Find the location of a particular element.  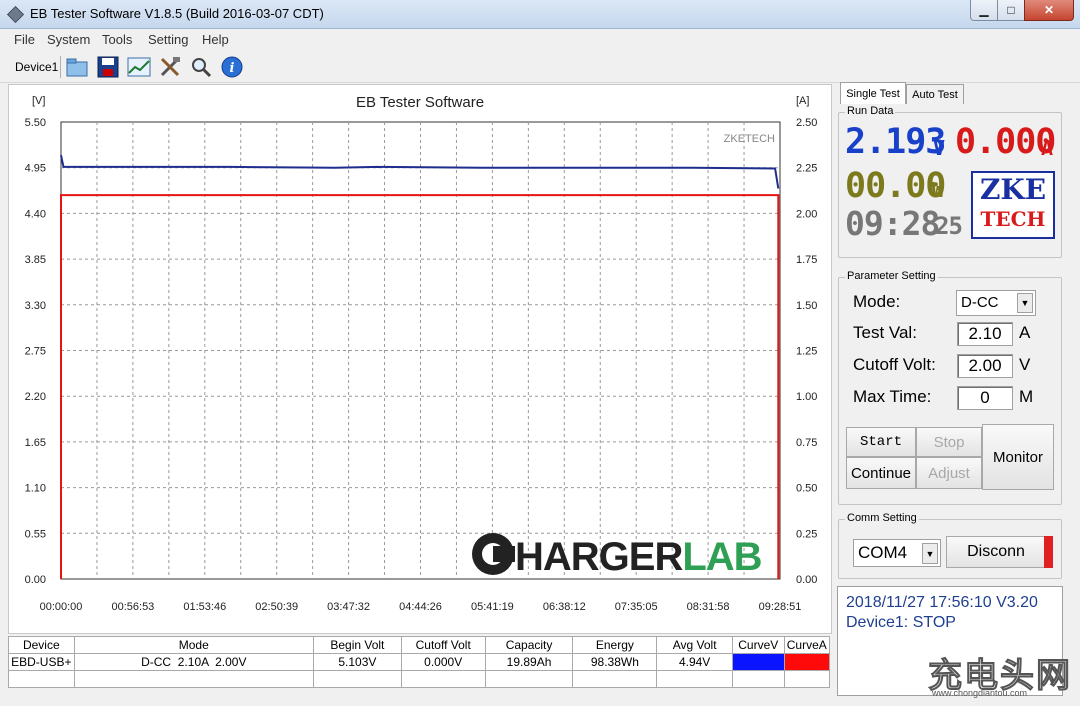

col-energy: Energy is located at coordinates (615, 645).